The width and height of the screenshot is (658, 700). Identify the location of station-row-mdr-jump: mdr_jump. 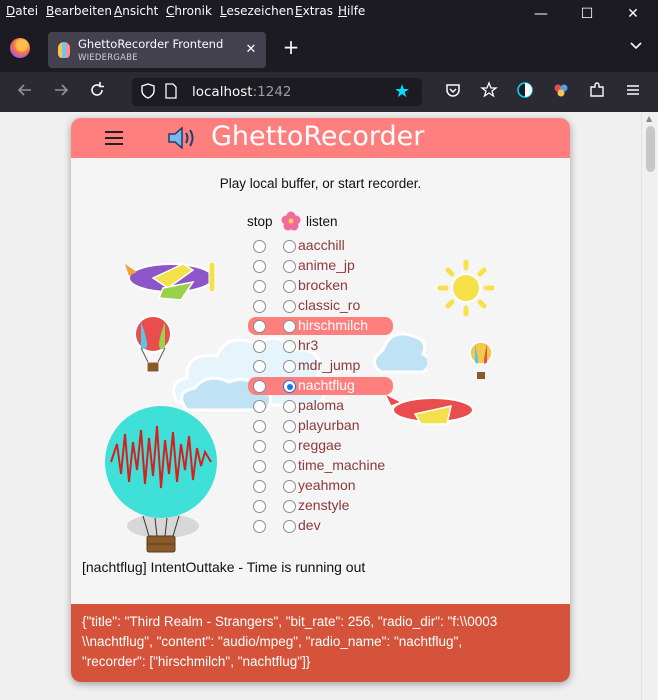
(408, 367).